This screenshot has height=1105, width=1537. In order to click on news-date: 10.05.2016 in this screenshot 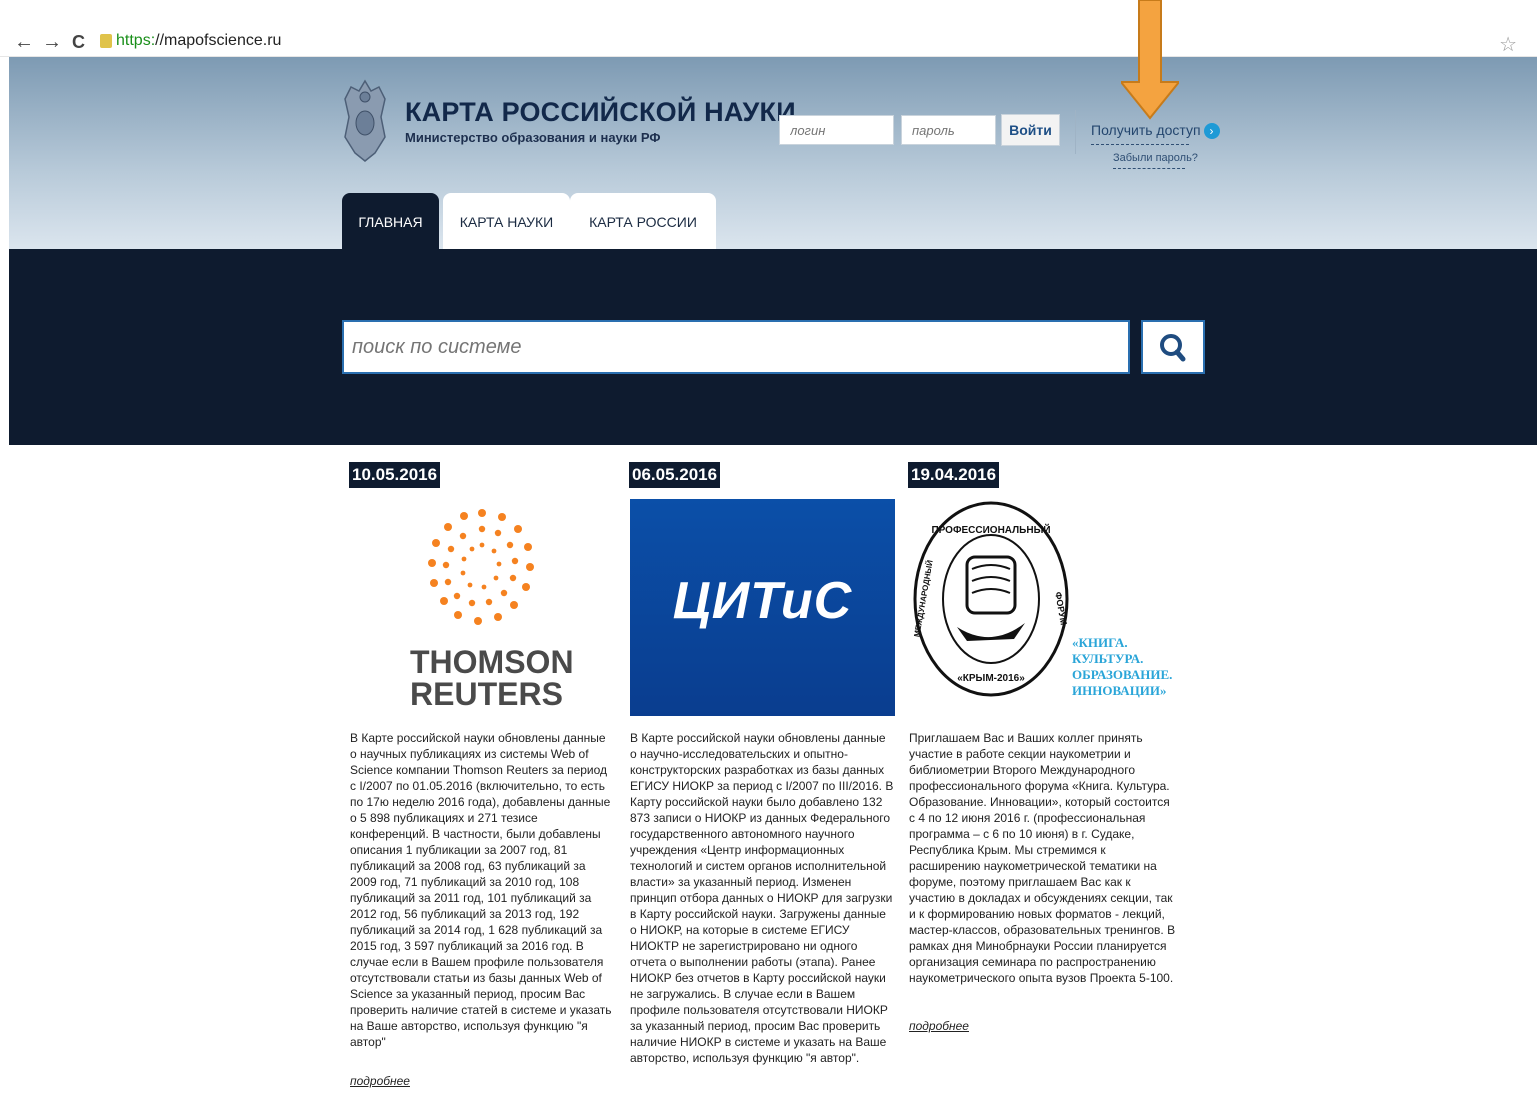, I will do `click(395, 475)`.